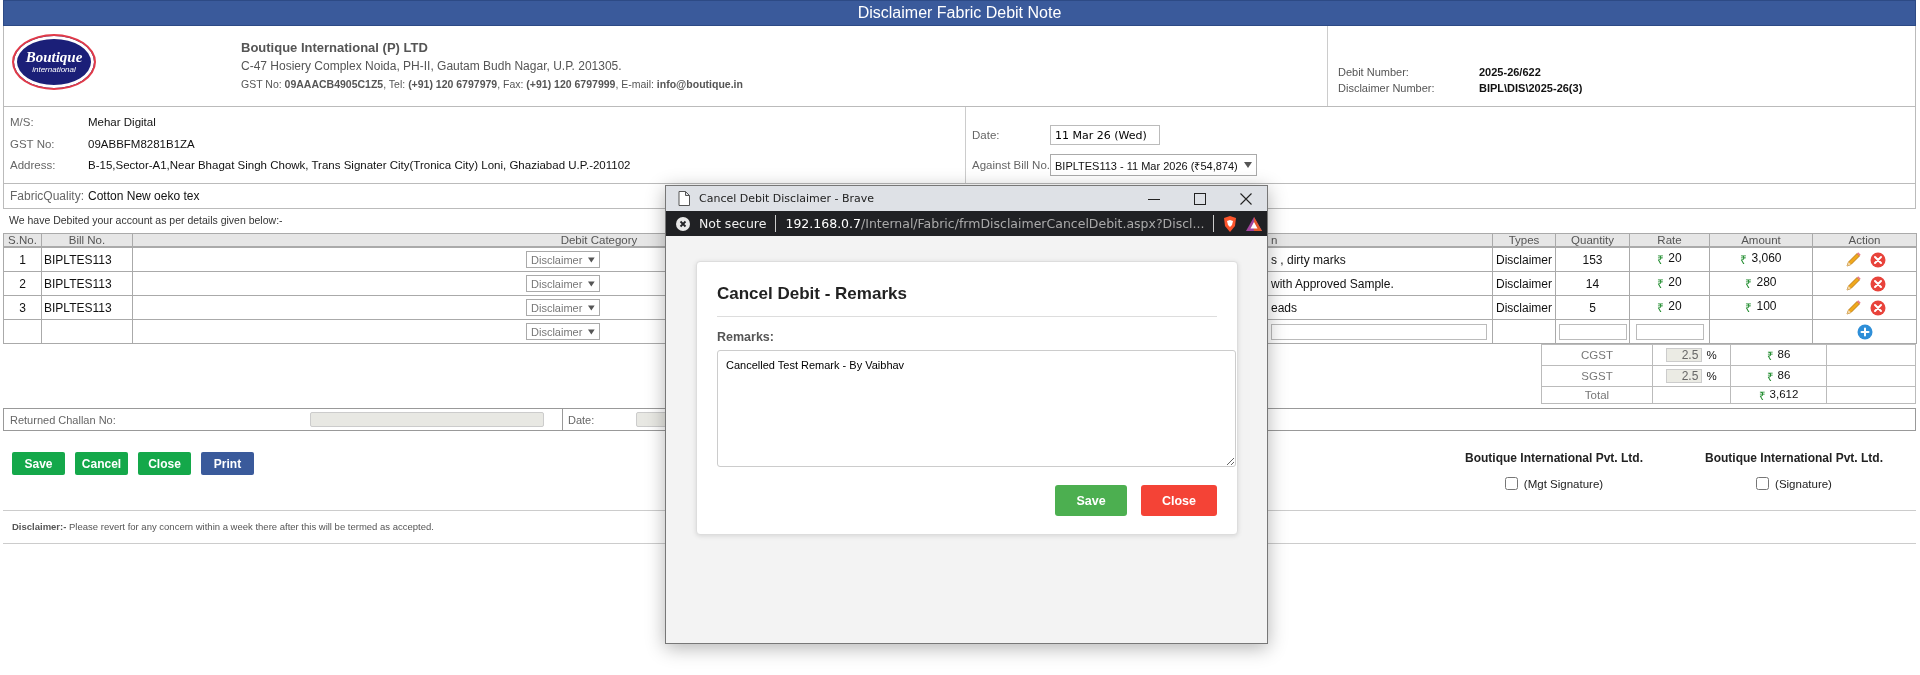  Describe the element at coordinates (1091, 500) in the screenshot. I see `dialog-button: Save` at that location.